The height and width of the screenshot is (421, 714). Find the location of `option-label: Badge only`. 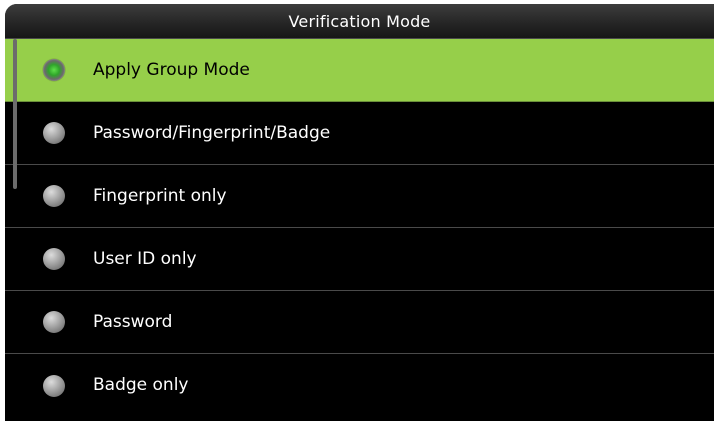

option-label: Badge only is located at coordinates (141, 385).